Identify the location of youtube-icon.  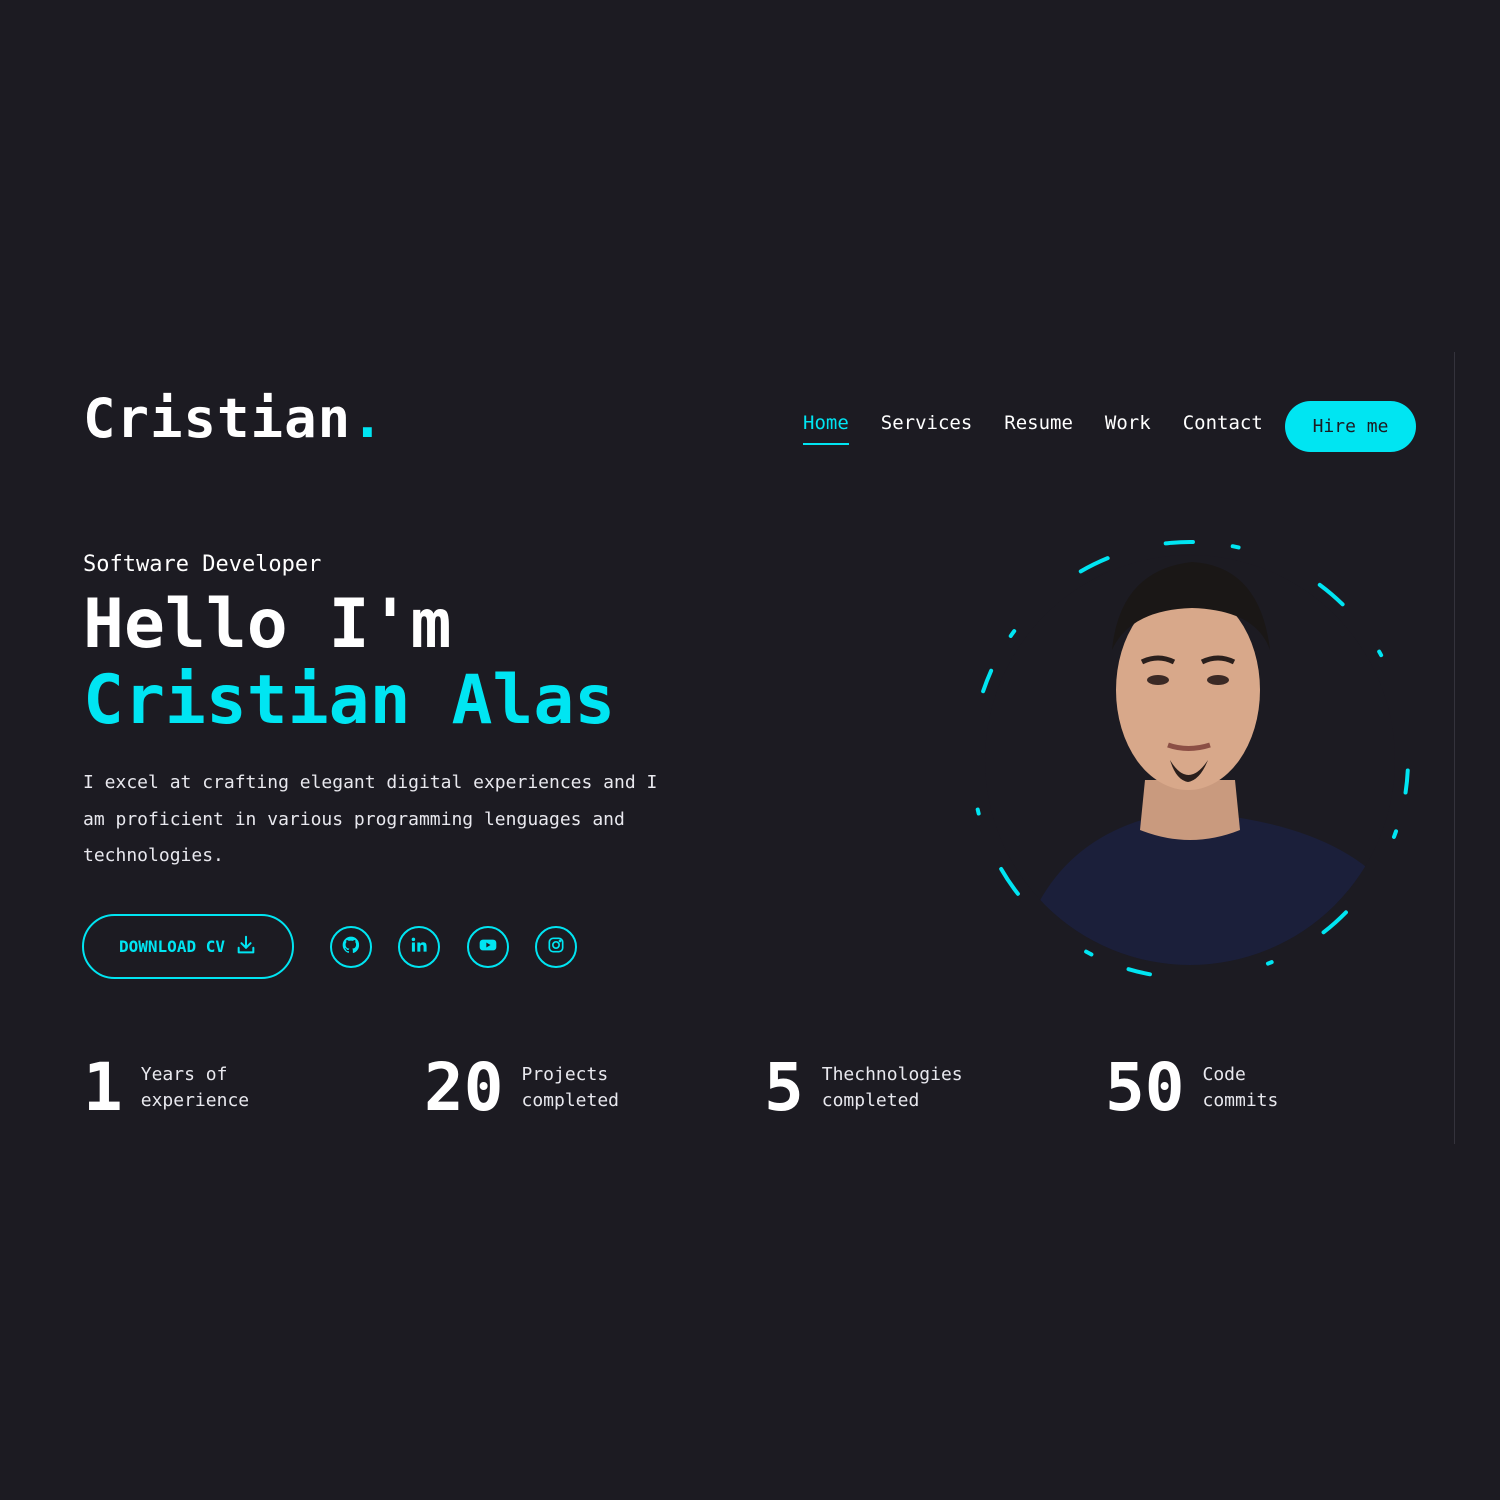
(488, 947).